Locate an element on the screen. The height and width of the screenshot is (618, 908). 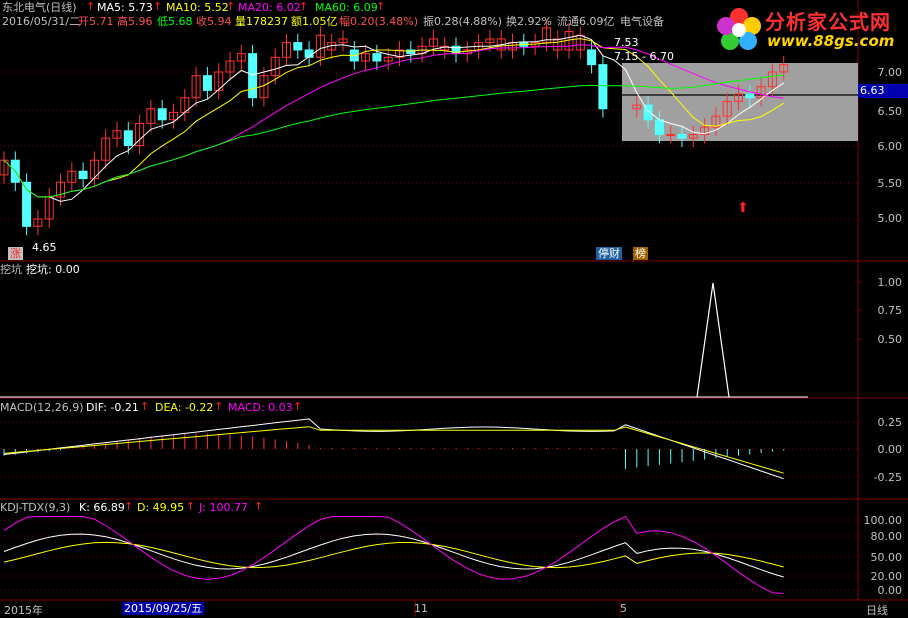
ma10-label: MA10: 5.52 is located at coordinates (197, 7).